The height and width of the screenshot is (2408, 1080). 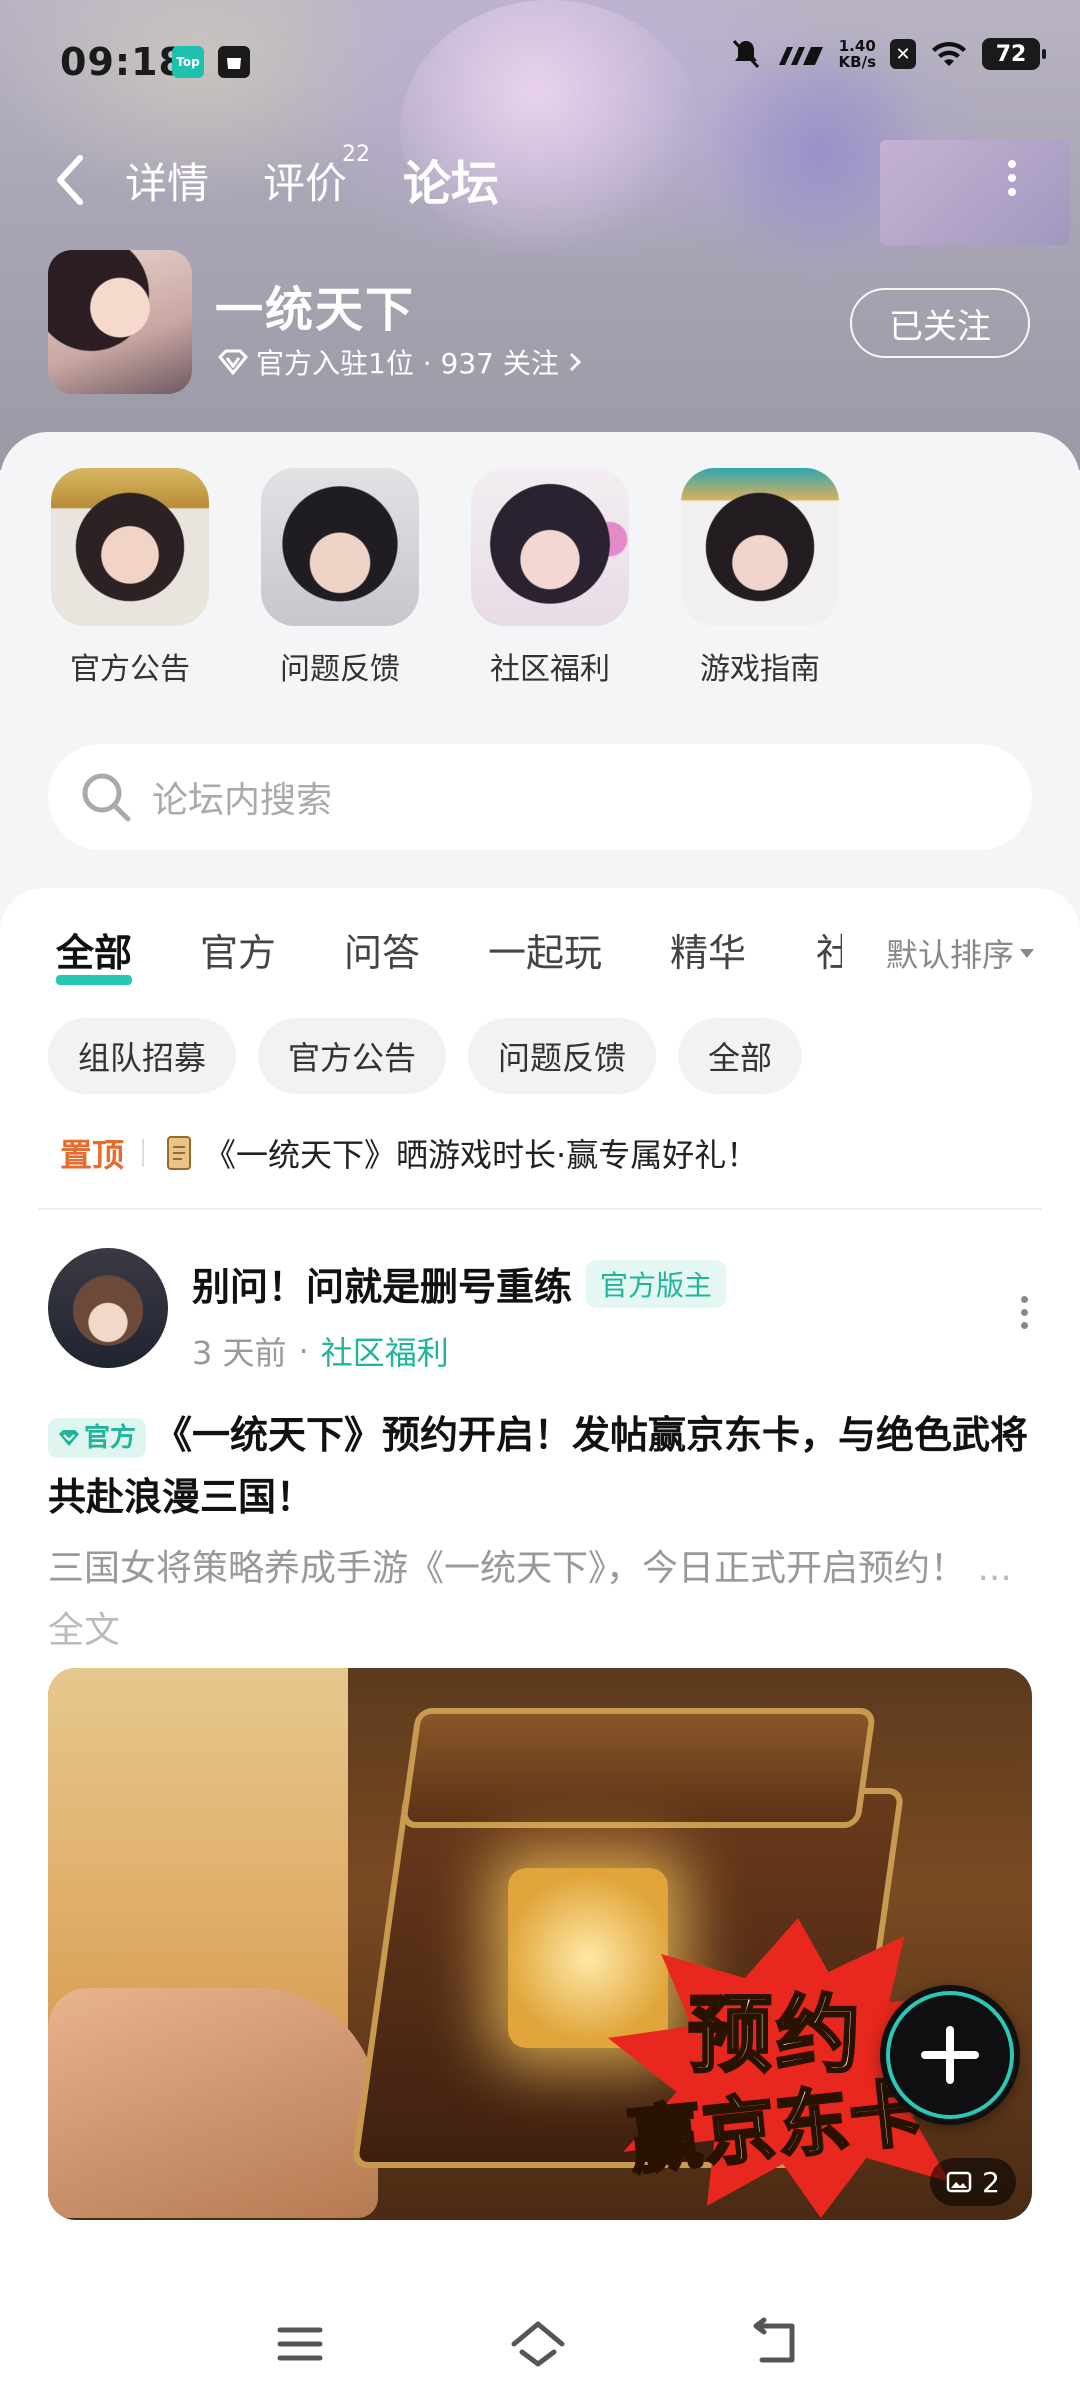 What do you see at coordinates (562, 1056) in the screenshot?
I see `chip-feedback: 问题反馈` at bounding box center [562, 1056].